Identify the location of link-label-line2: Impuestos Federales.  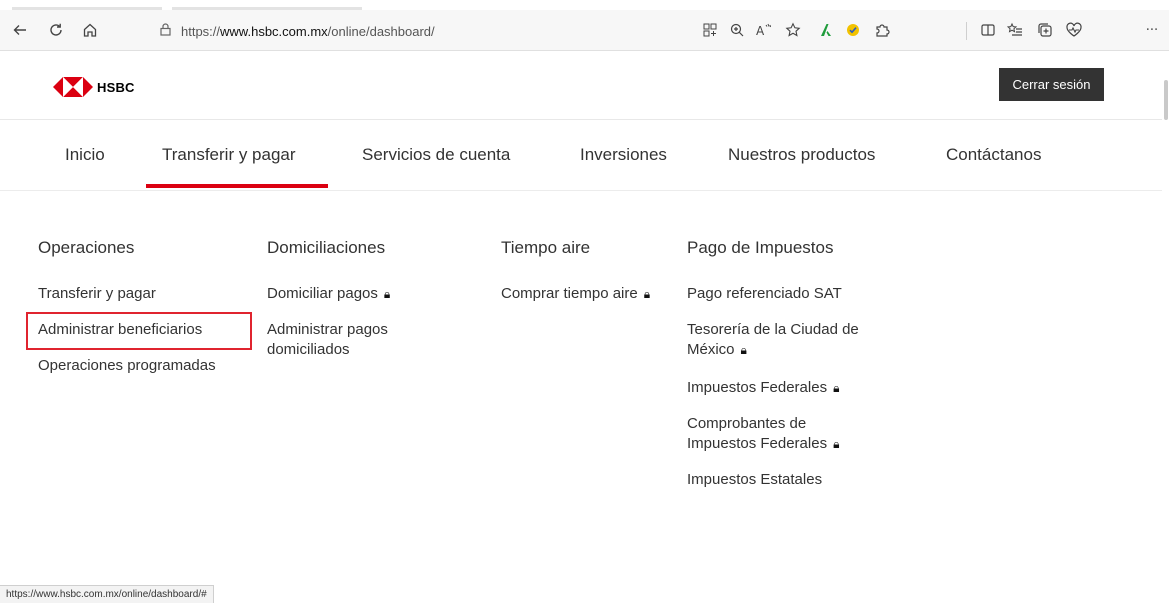
(757, 443).